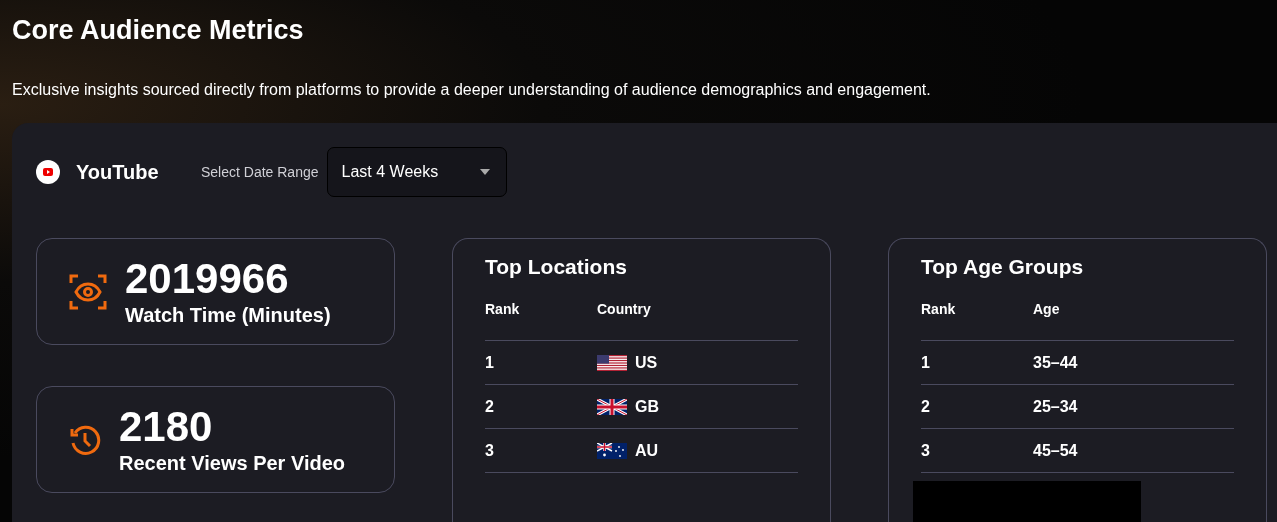  I want to click on table-cell: AU, so click(647, 450).